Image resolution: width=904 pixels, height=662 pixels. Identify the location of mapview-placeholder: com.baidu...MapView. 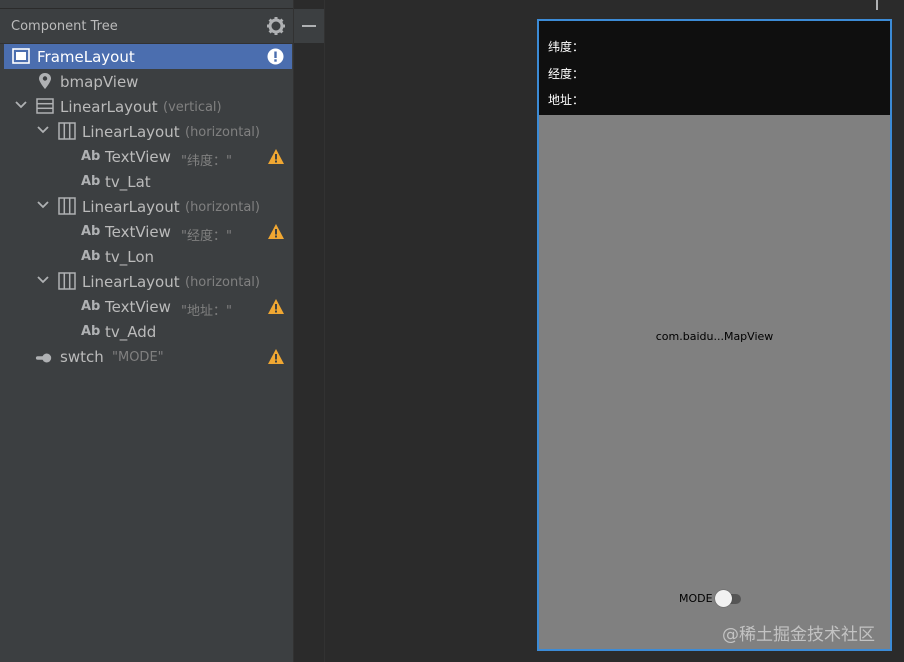
(714, 336).